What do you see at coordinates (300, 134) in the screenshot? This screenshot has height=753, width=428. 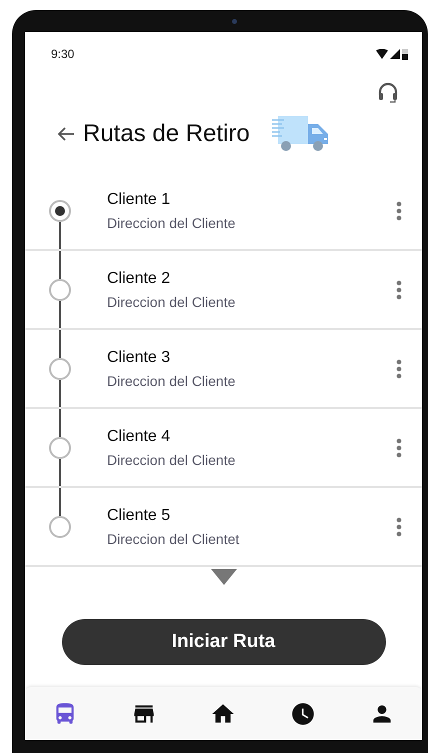 I see `truck-icon` at bounding box center [300, 134].